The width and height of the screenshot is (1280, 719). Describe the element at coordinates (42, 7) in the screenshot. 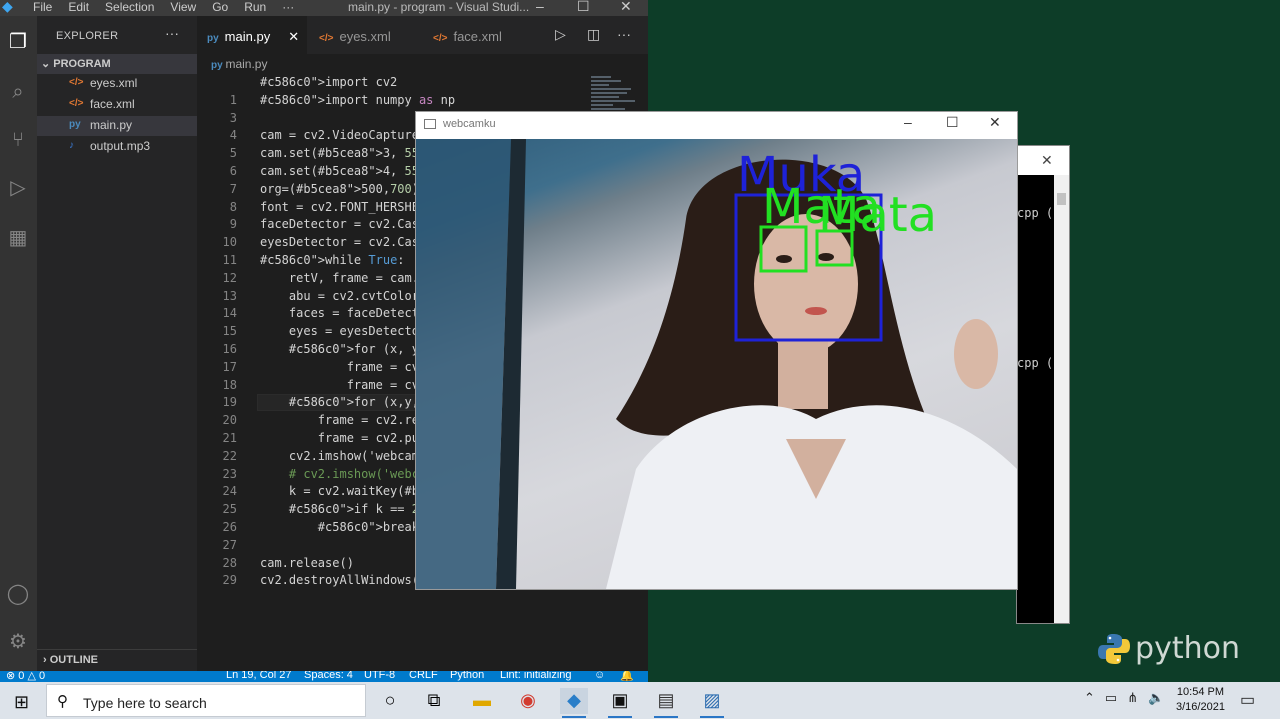

I see `menu-item: File` at that location.